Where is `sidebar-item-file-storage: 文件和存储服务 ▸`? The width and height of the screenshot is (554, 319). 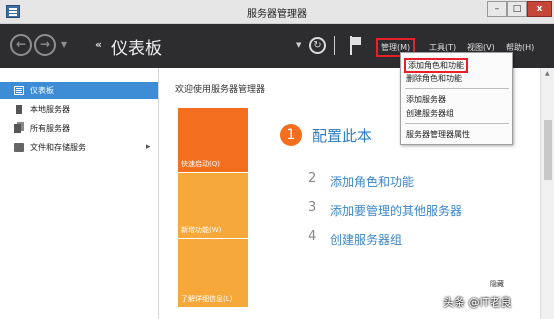 sidebar-item-file-storage: 文件和存储服务 ▸ is located at coordinates (79, 147).